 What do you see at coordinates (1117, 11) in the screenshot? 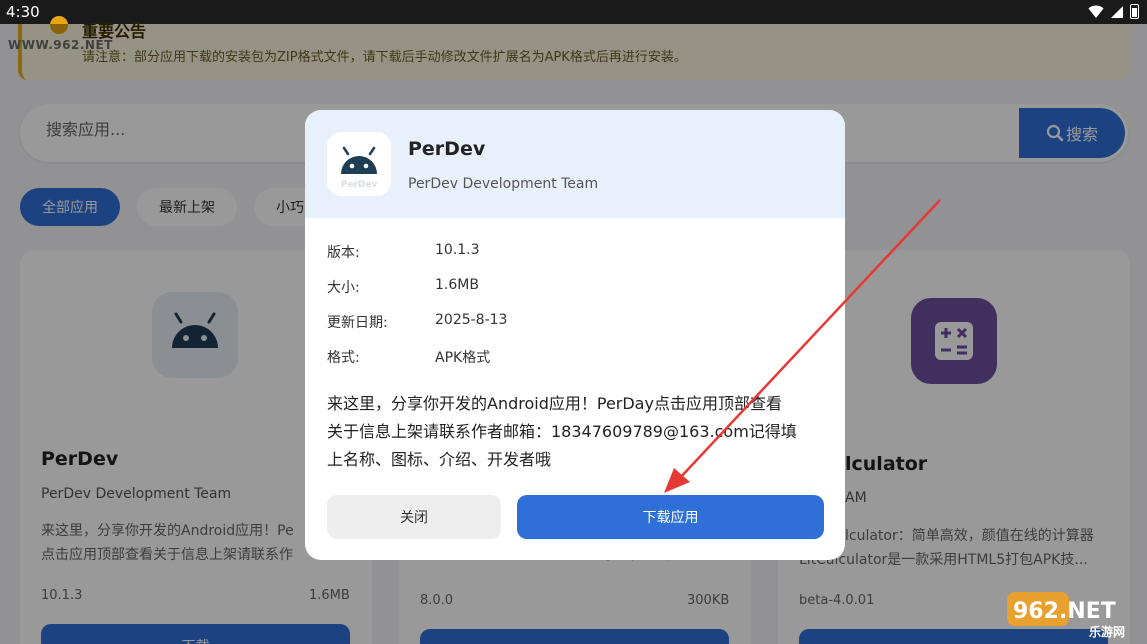
I see `signal-icon` at bounding box center [1117, 11].